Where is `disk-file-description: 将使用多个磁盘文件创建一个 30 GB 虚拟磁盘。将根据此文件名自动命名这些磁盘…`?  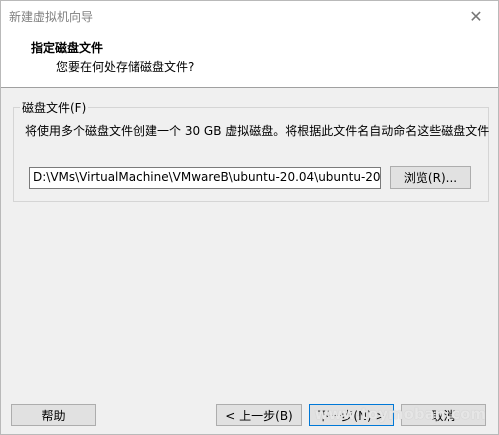
disk-file-description: 将使用多个磁盘文件创建一个 30 GB 虚拟磁盘。将根据此文件名自动命名这些磁盘… is located at coordinates (257, 131).